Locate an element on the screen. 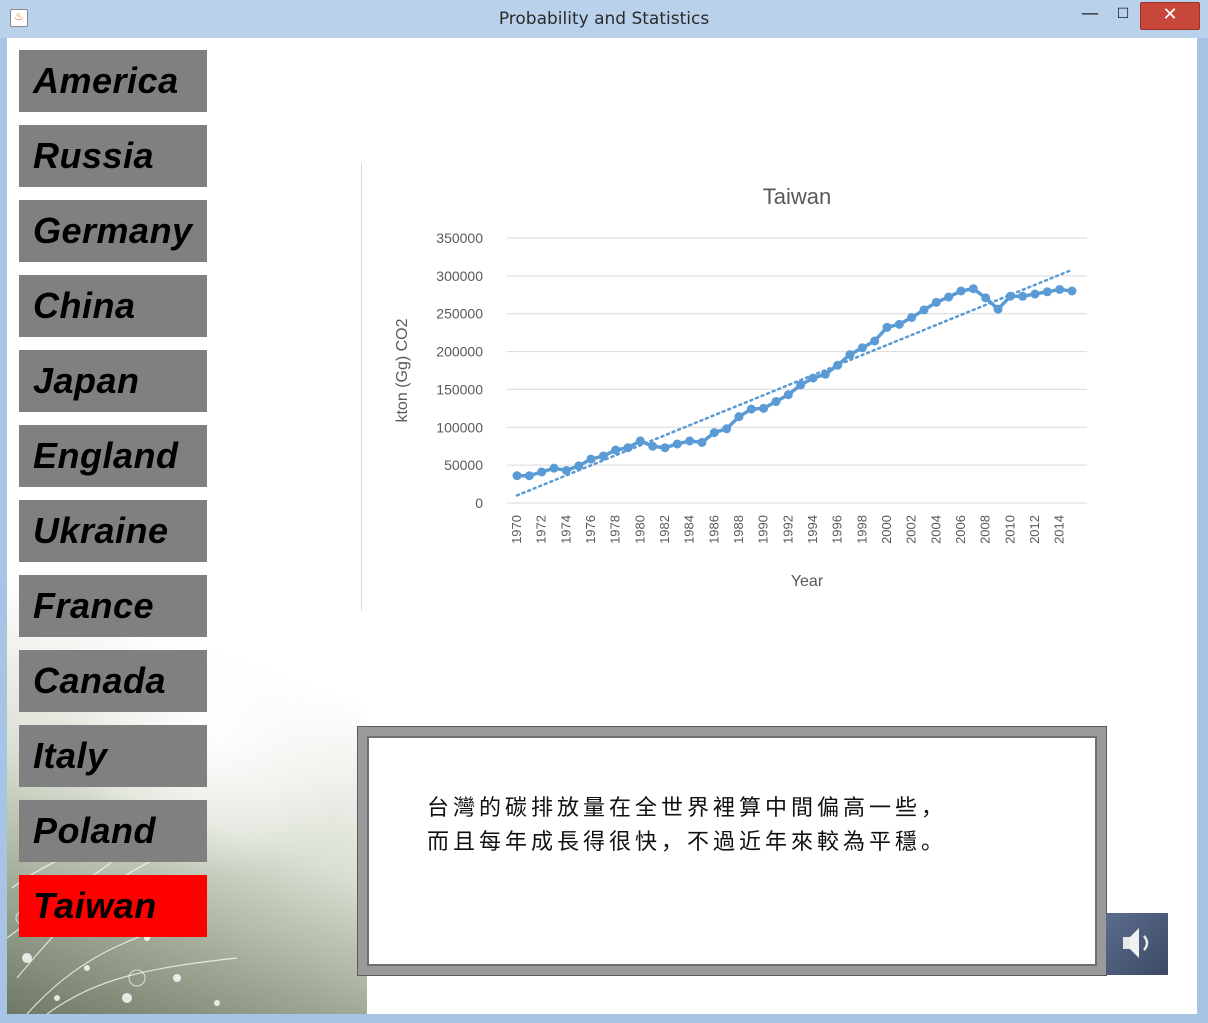 This screenshot has height=1023, width=1208. x-tick-label: 1976 is located at coordinates (590, 529).